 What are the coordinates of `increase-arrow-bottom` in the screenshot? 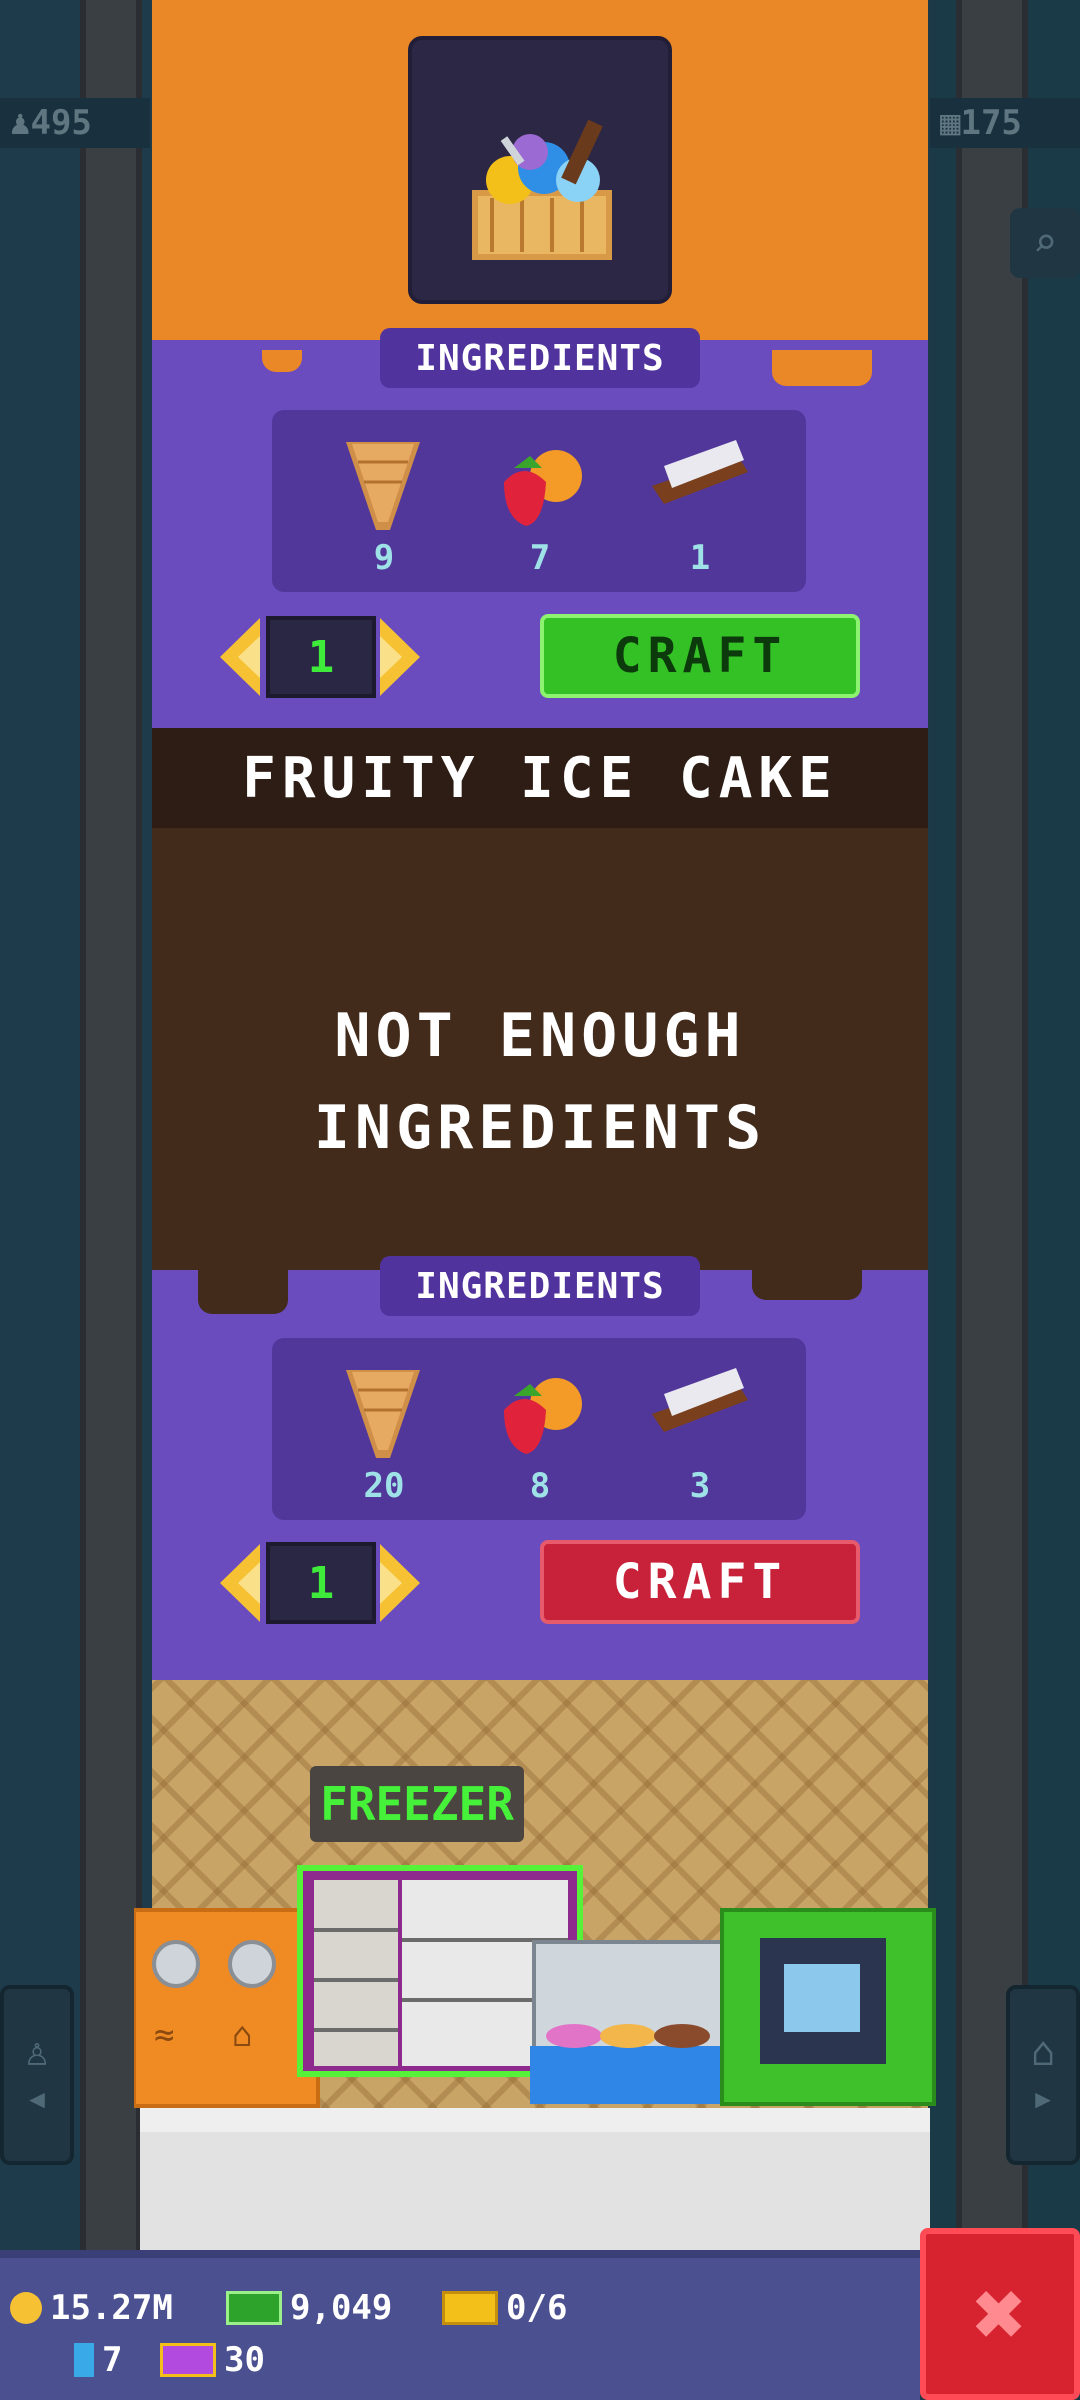 It's located at (400, 1583).